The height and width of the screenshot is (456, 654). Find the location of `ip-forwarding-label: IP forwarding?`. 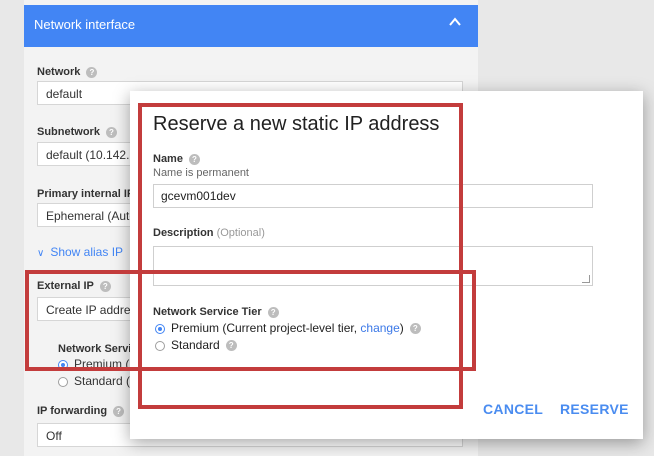

ip-forwarding-label: IP forwarding? is located at coordinates (81, 411).